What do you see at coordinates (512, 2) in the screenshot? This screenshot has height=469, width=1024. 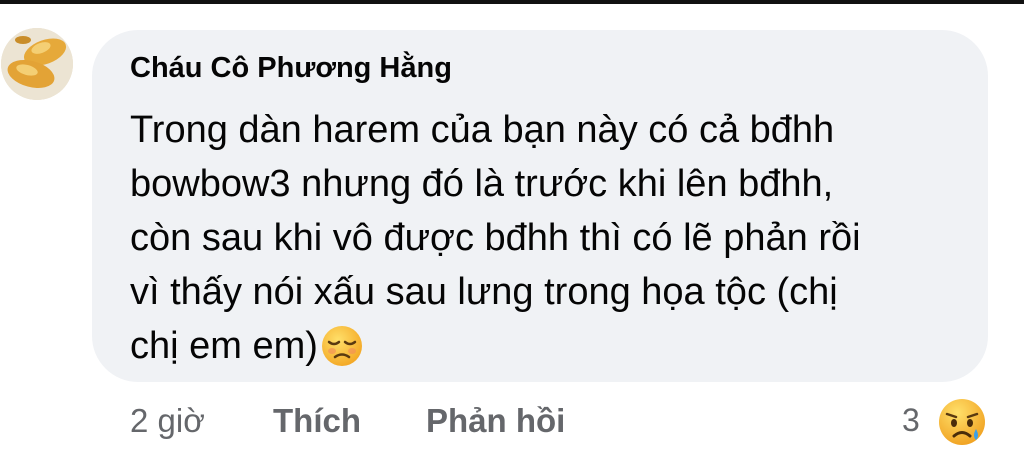 I see `top-border` at bounding box center [512, 2].